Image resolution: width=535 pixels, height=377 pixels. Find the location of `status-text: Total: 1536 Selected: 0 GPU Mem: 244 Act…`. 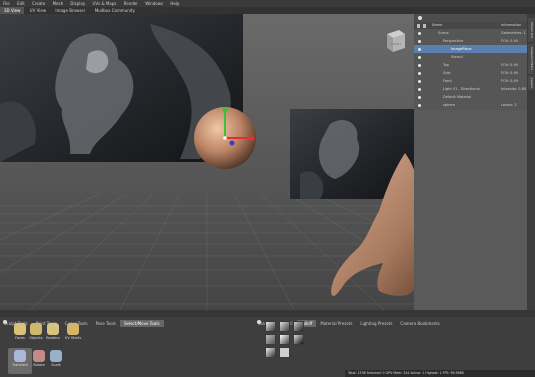

status-text: Total: 1536 Selected: 0 GPU Mem: 244 Act… is located at coordinates (406, 373).